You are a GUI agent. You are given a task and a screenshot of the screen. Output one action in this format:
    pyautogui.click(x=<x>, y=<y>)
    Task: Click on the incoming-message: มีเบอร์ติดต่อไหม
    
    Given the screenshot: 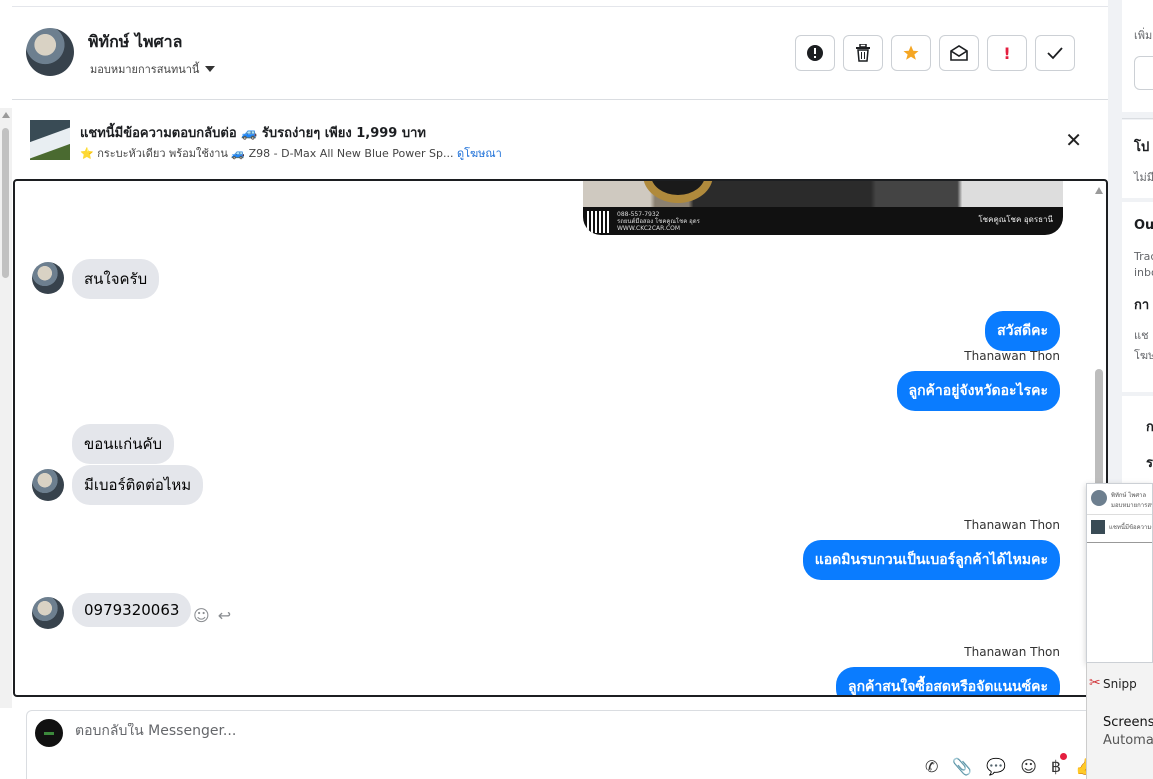 What is the action you would take?
    pyautogui.click(x=138, y=485)
    